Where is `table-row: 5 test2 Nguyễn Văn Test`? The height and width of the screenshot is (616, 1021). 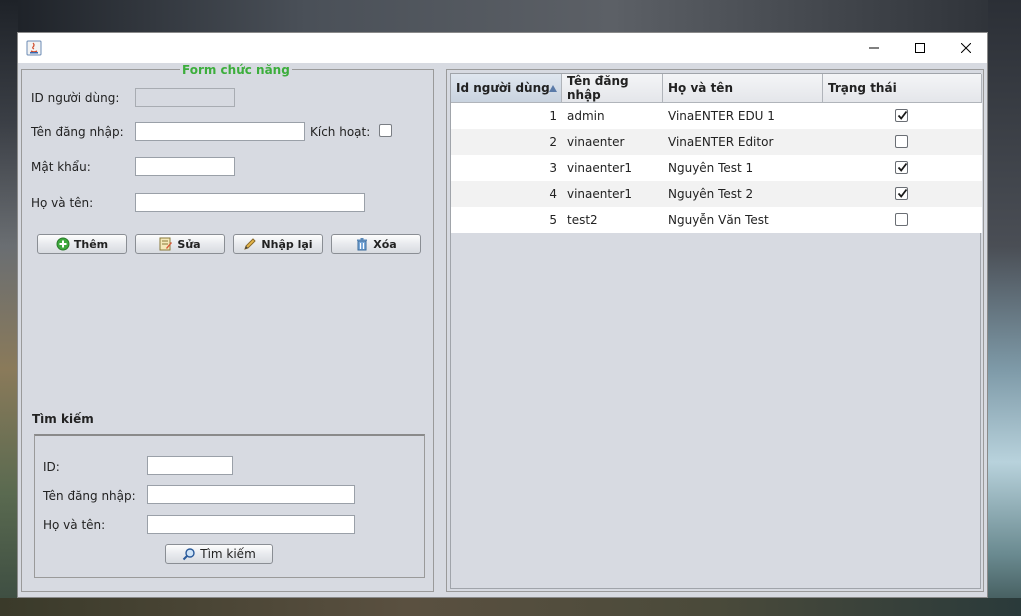
table-row: 5 test2 Nguyễn Văn Test is located at coordinates (716, 220).